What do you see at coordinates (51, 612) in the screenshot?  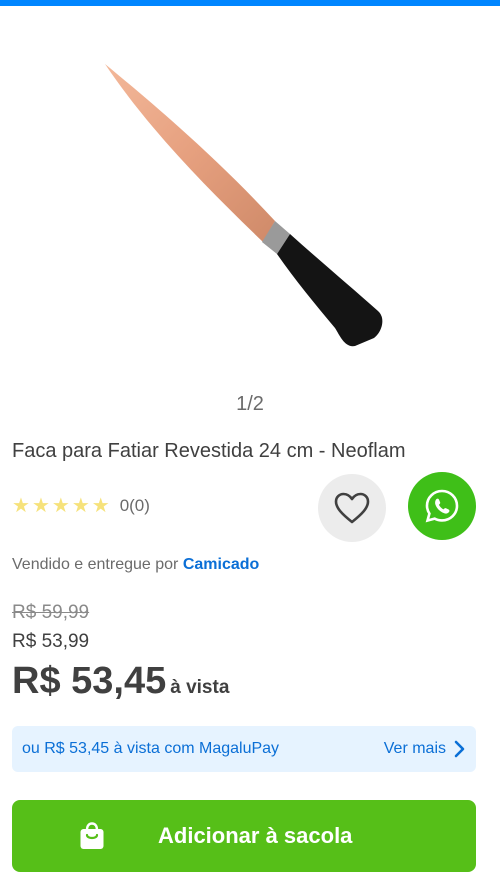 I see `price-old: R$ 59,99` at bounding box center [51, 612].